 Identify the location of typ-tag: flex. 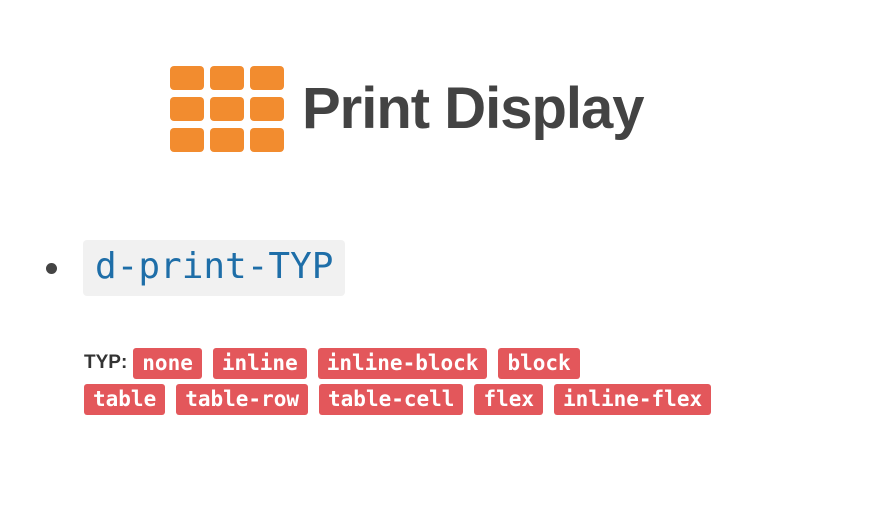
(509, 399).